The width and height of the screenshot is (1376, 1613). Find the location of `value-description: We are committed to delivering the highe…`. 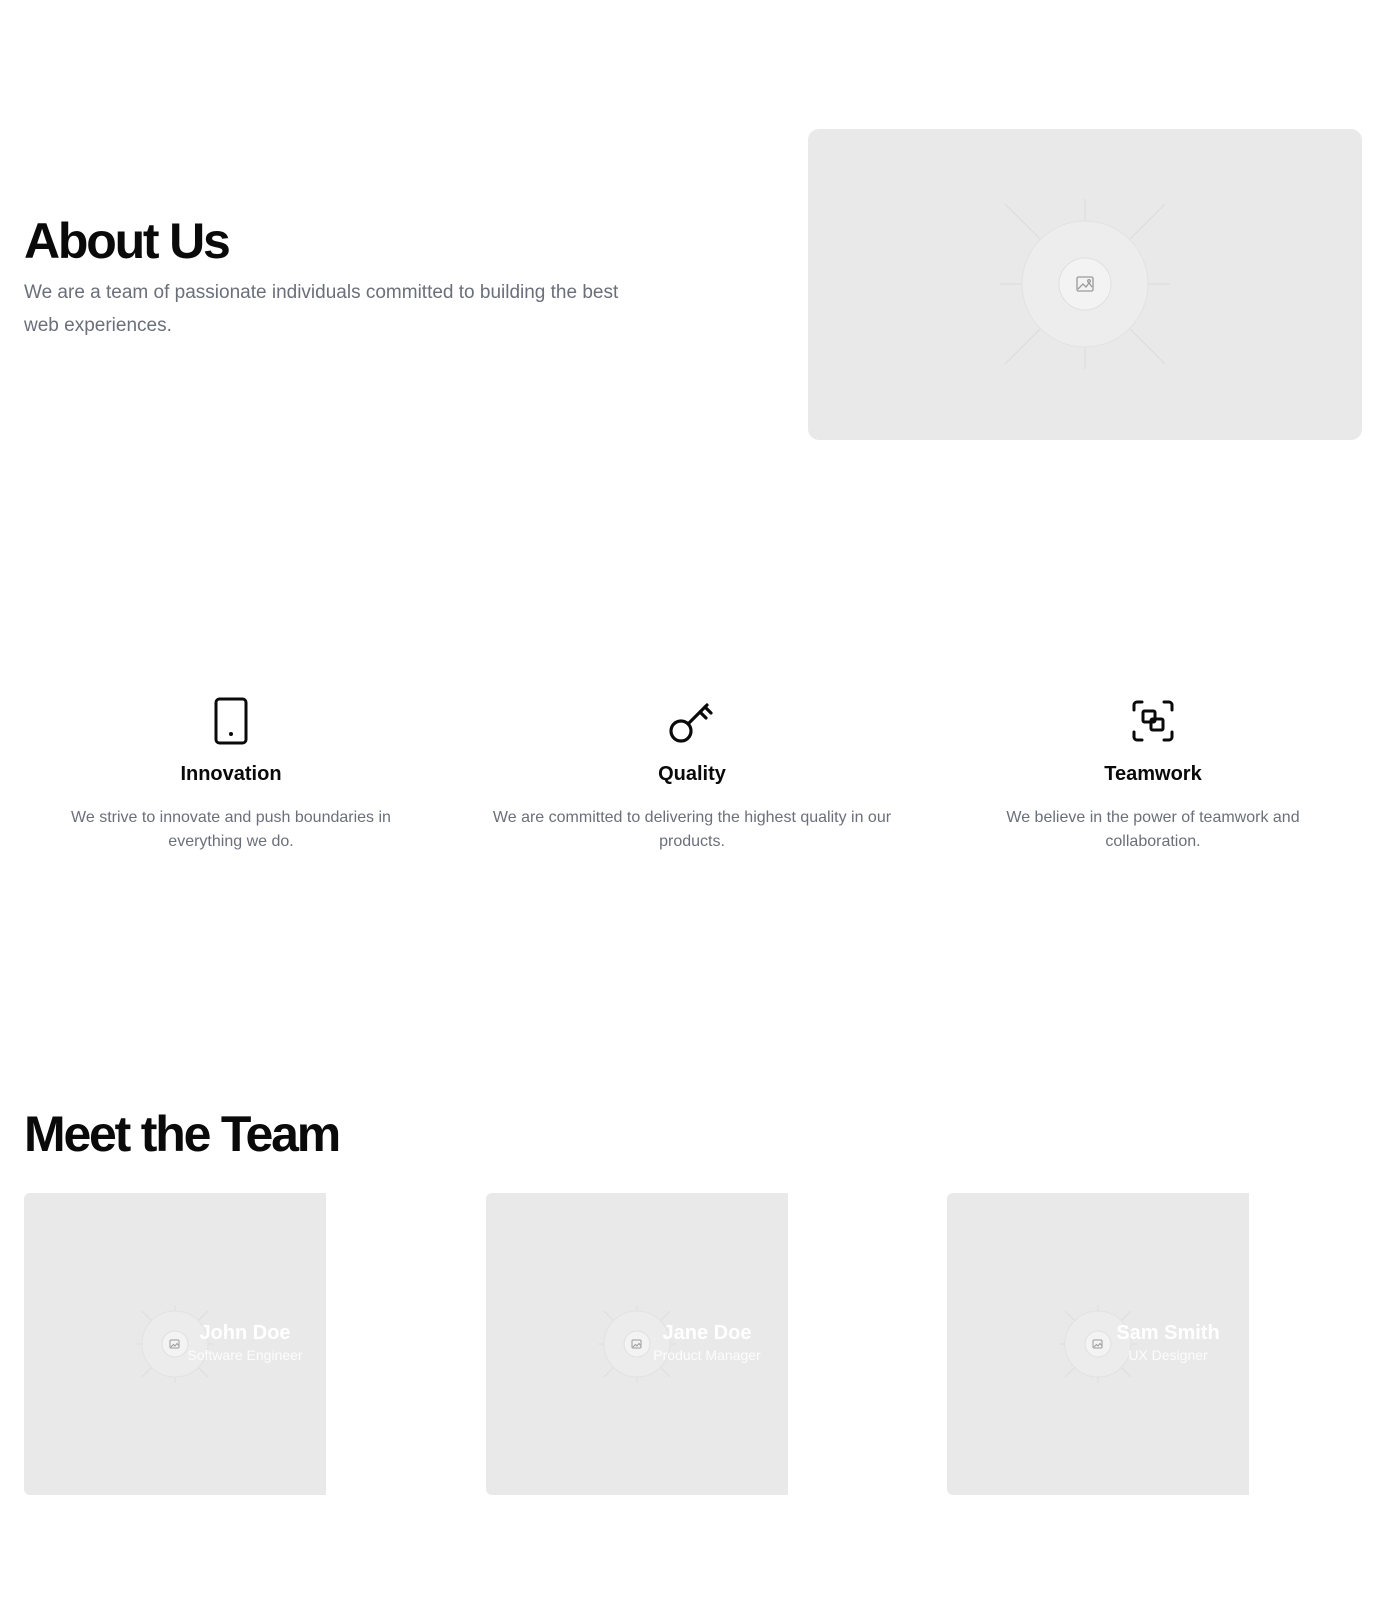

value-description: We are committed to delivering the highe… is located at coordinates (692, 829).